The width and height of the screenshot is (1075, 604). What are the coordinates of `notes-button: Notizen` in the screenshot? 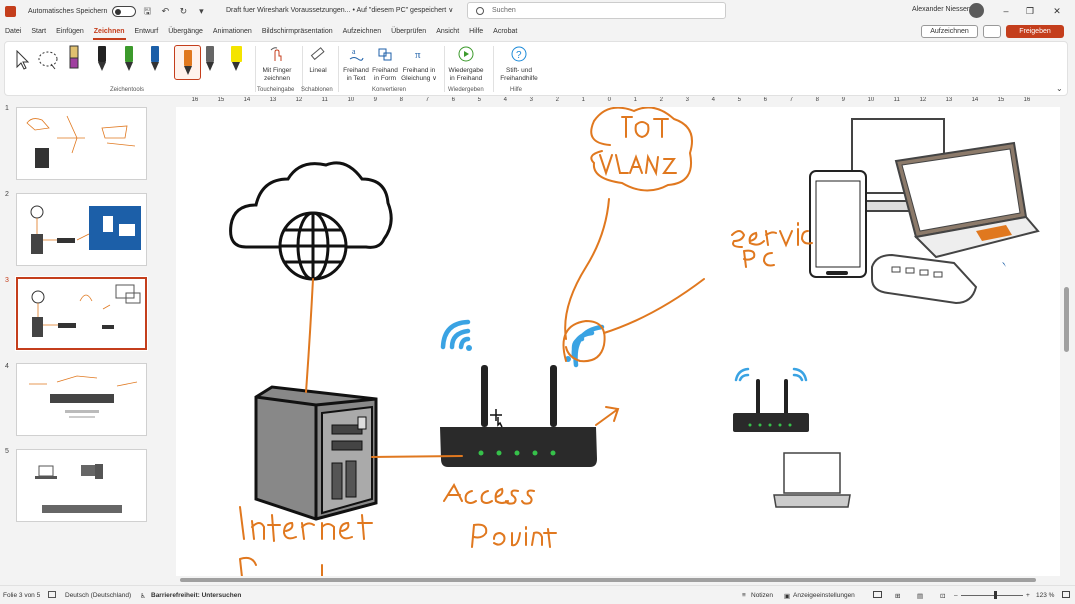 It's located at (762, 595).